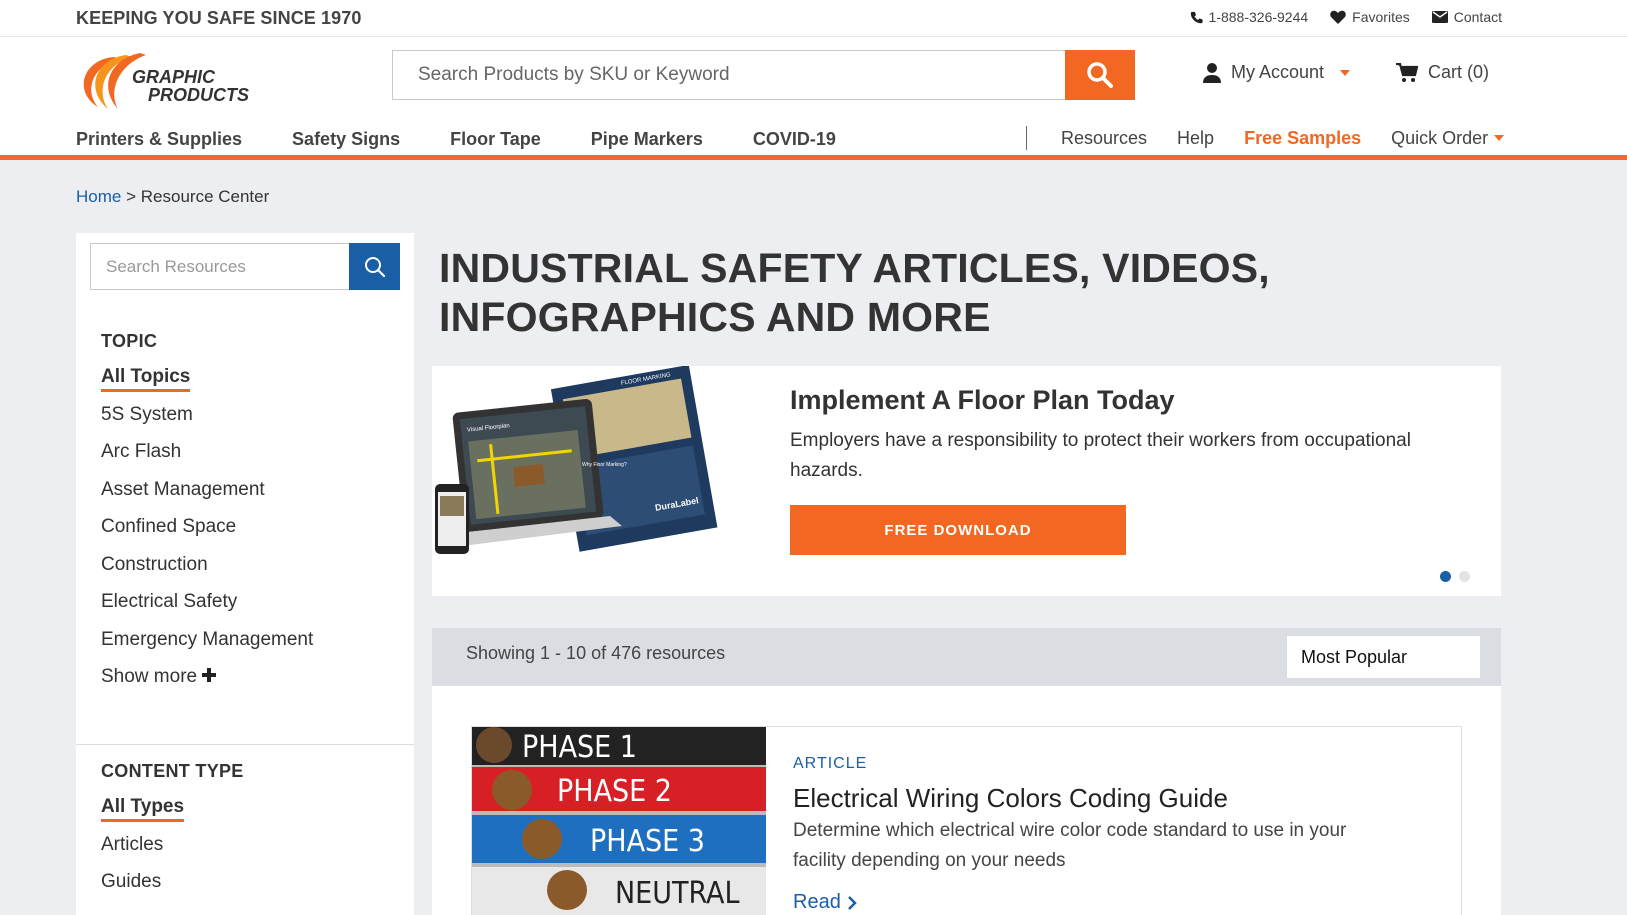 Image resolution: width=1627 pixels, height=915 pixels. I want to click on topic-heading: TOPIC, so click(129, 341).